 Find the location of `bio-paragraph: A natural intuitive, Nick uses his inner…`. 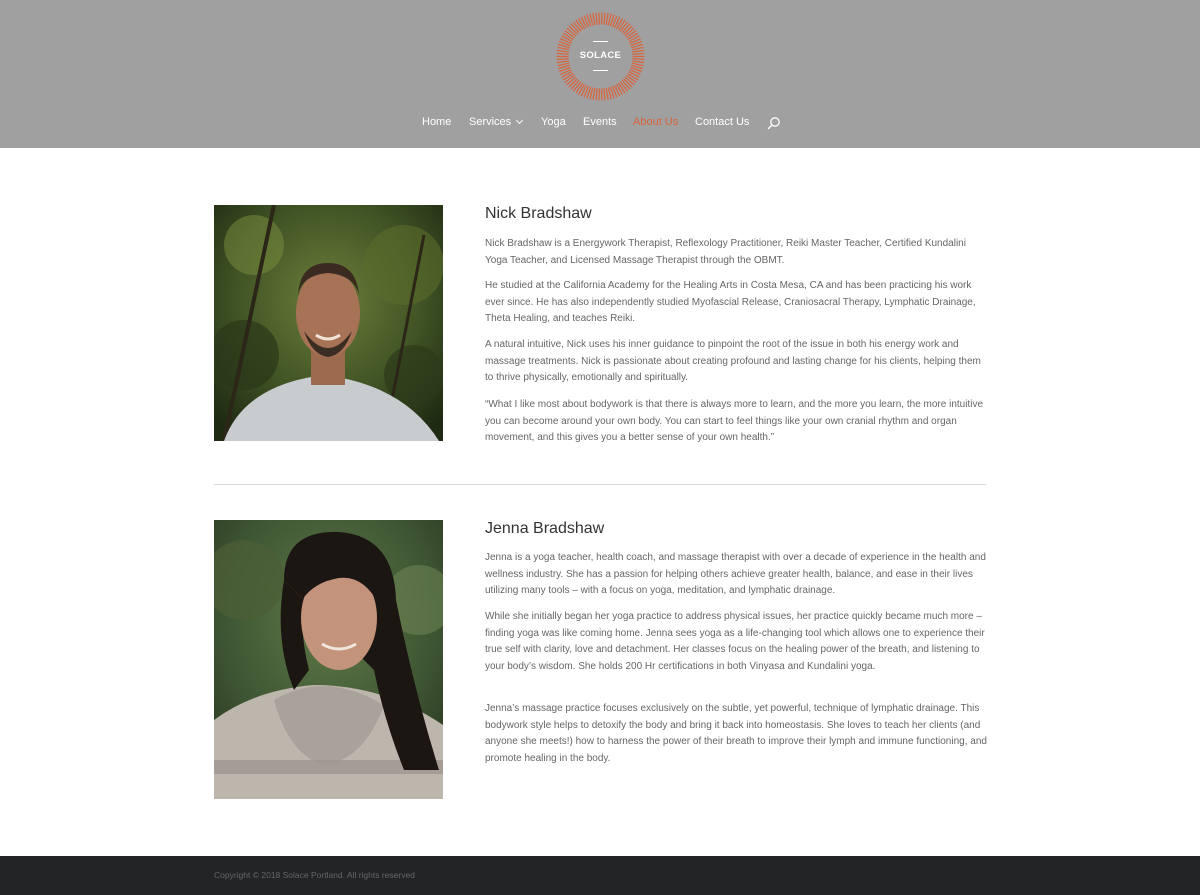

bio-paragraph: A natural intuitive, Nick uses his inner… is located at coordinates (733, 361).